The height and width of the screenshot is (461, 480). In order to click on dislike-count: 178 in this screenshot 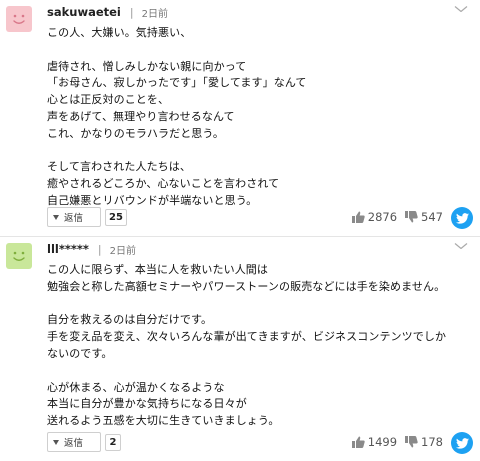, I will do `click(432, 442)`.